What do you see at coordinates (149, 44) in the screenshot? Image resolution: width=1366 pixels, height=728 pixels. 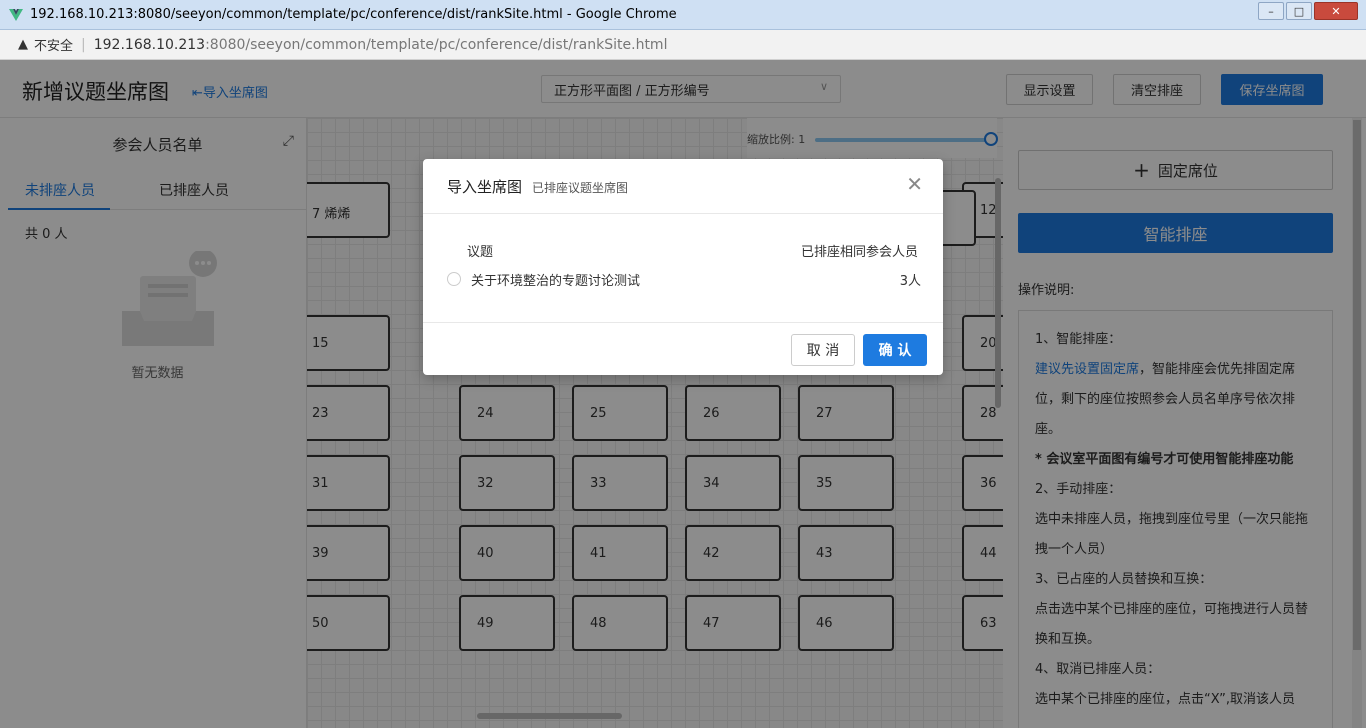 I see `url-host: 192.168.10.213` at bounding box center [149, 44].